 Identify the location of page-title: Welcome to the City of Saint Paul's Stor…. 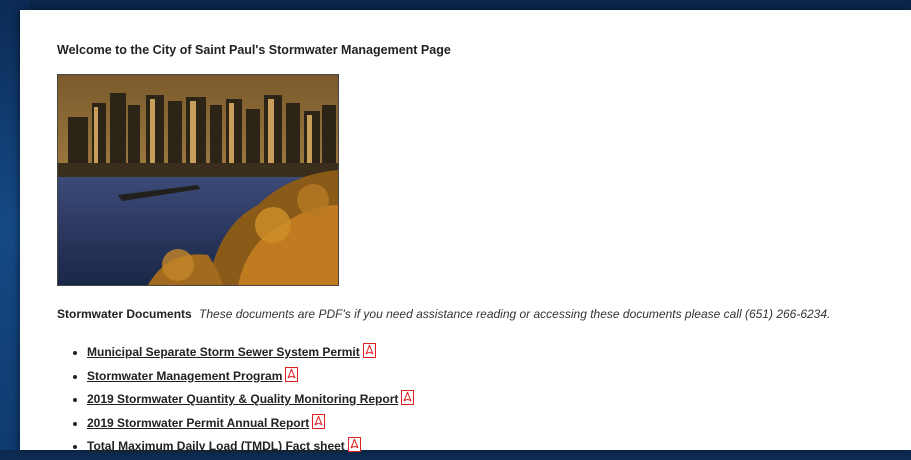
(254, 50).